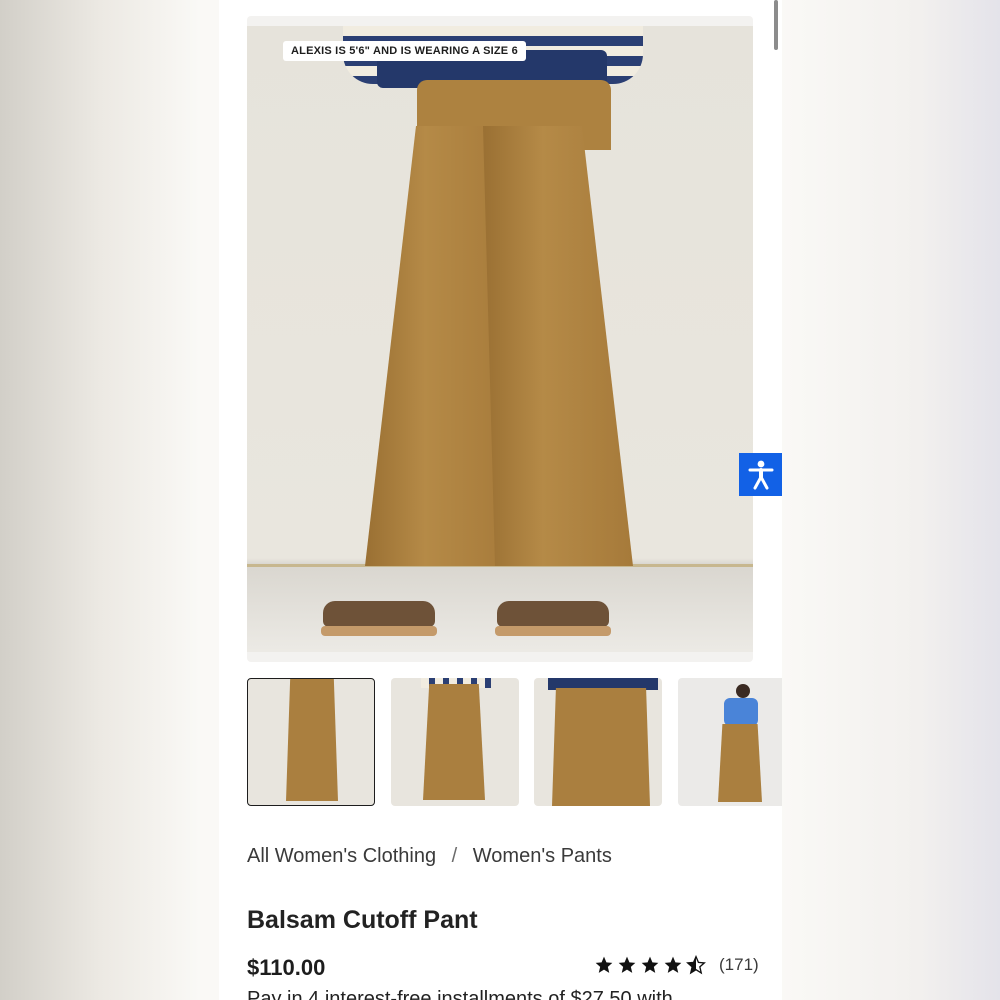 This screenshot has width=1000, height=1000. I want to click on product-price: $110.00, so click(286, 967).